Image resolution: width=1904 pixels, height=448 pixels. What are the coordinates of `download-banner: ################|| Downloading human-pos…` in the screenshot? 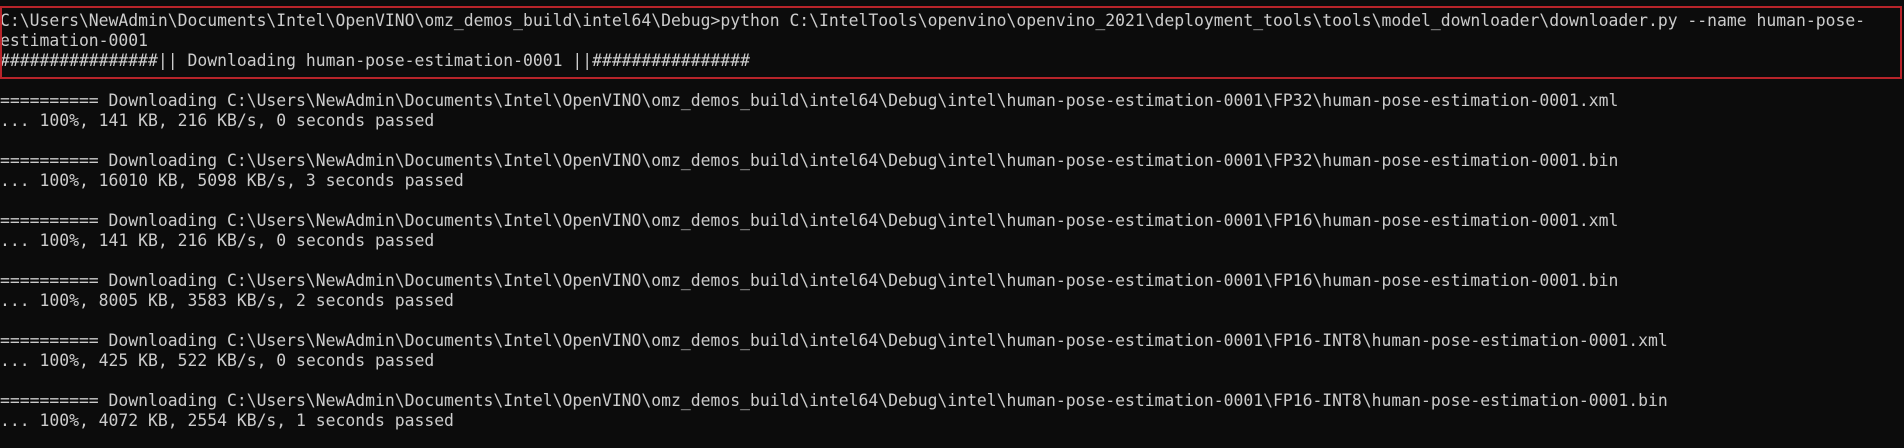 It's located at (375, 60).